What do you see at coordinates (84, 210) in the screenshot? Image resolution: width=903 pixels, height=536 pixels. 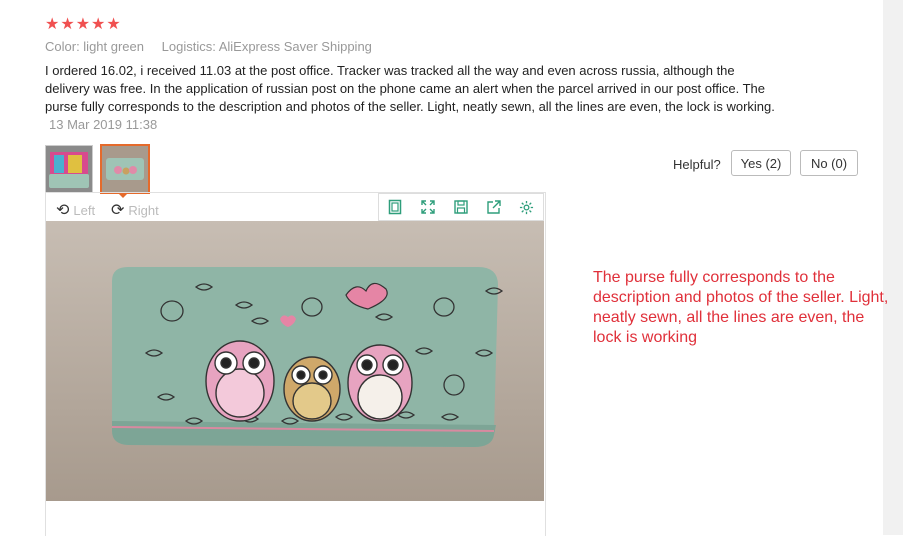 I see `rotate-left-label: Left` at bounding box center [84, 210].